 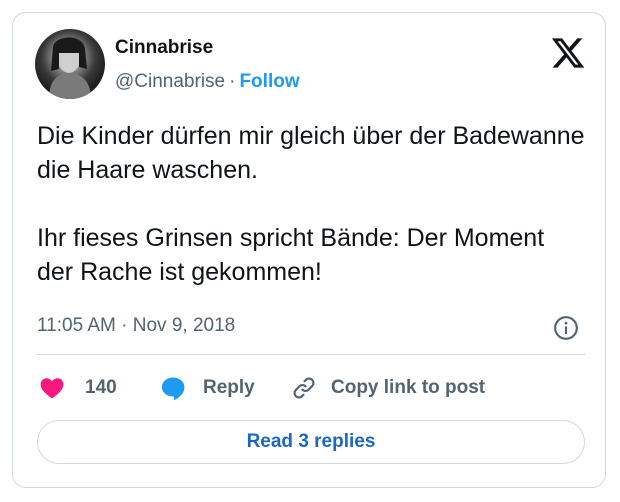 I want to click on handle: @Cinnabrise, so click(x=170, y=81).